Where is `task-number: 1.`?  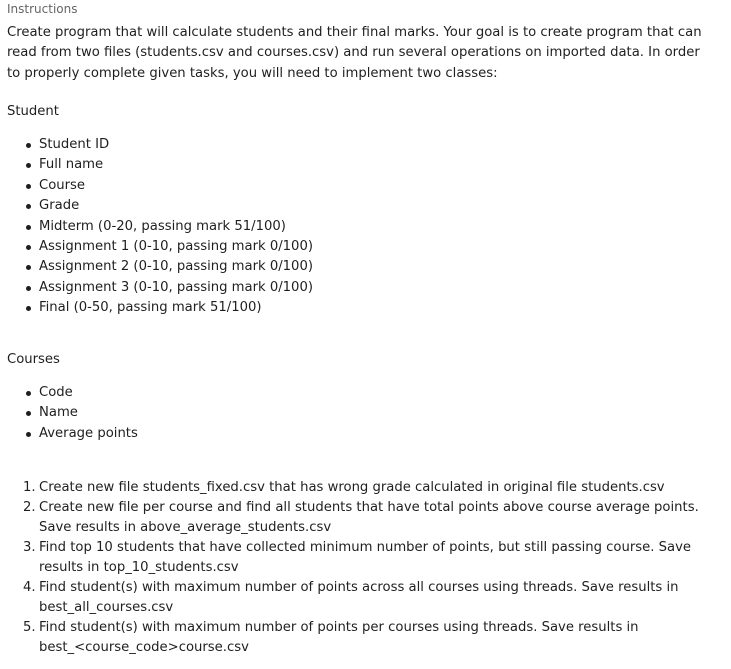 task-number: 1. is located at coordinates (29, 487).